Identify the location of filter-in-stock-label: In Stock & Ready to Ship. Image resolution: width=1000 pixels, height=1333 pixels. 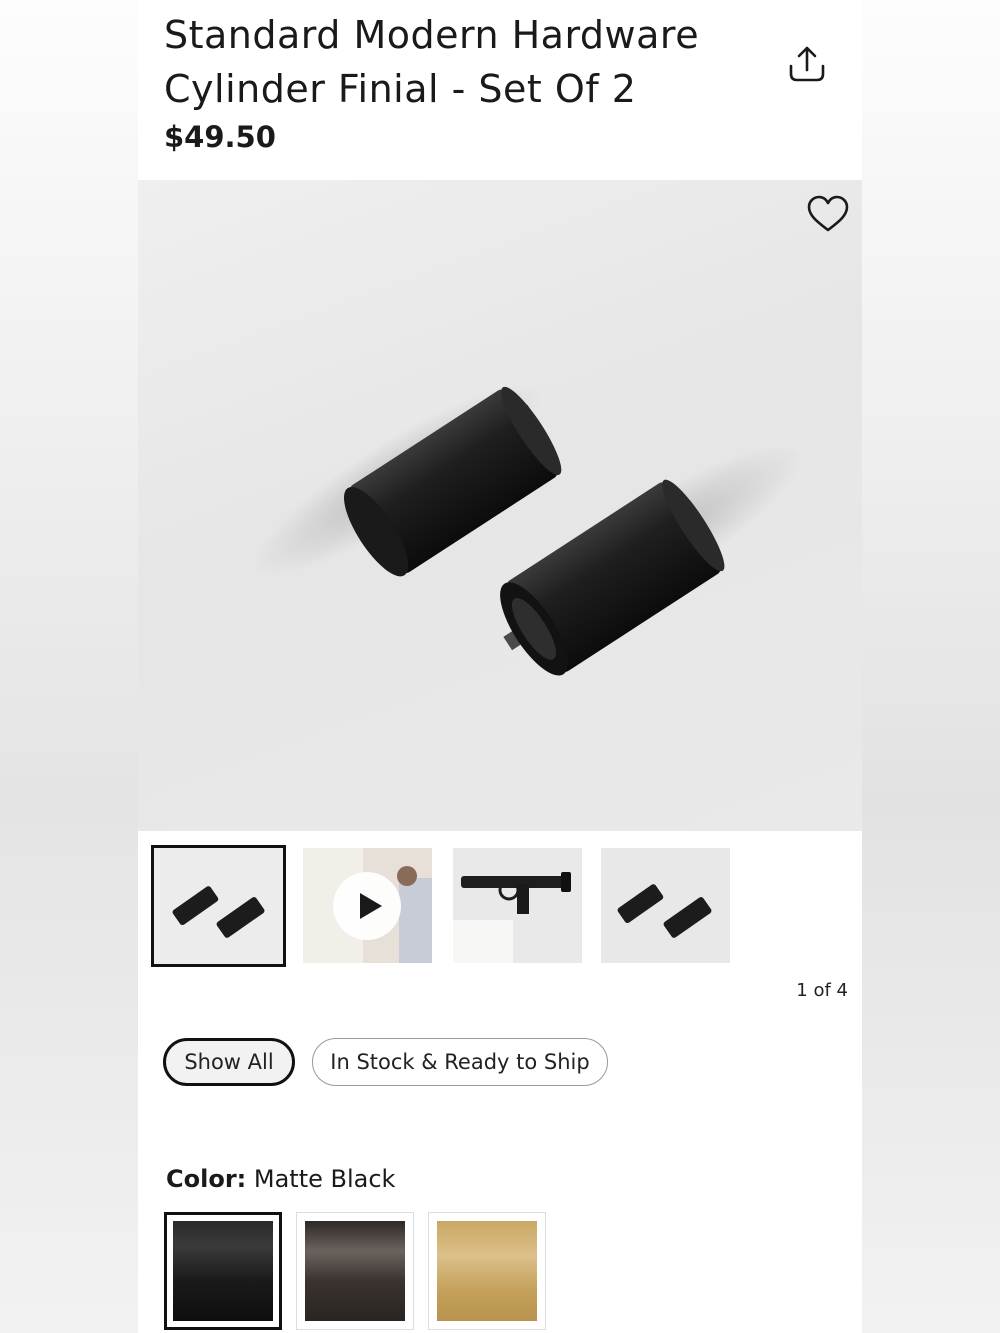
(460, 1062).